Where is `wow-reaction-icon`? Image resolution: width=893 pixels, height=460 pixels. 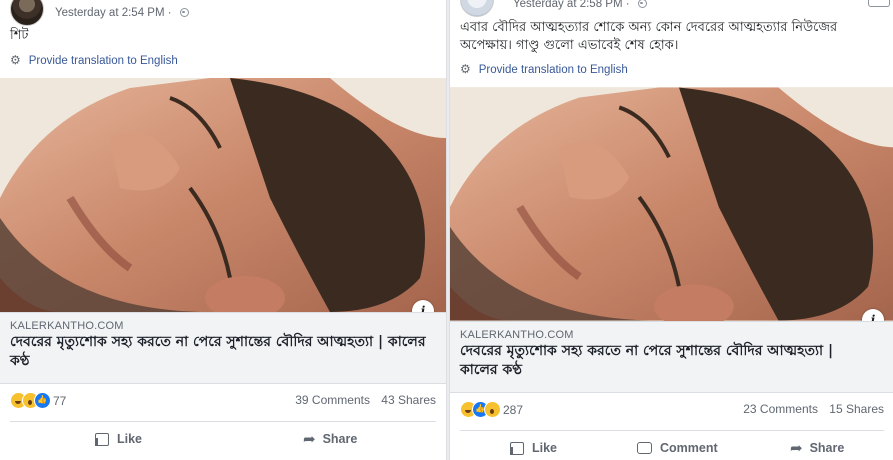 wow-reaction-icon is located at coordinates (492, 409).